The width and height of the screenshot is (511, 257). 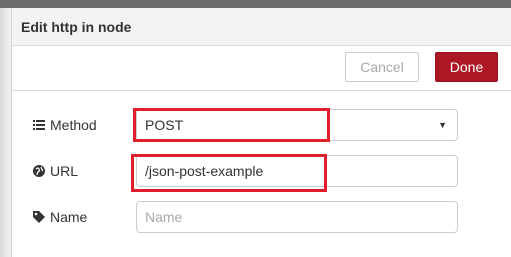 I want to click on method-value: POST, so click(x=164, y=125).